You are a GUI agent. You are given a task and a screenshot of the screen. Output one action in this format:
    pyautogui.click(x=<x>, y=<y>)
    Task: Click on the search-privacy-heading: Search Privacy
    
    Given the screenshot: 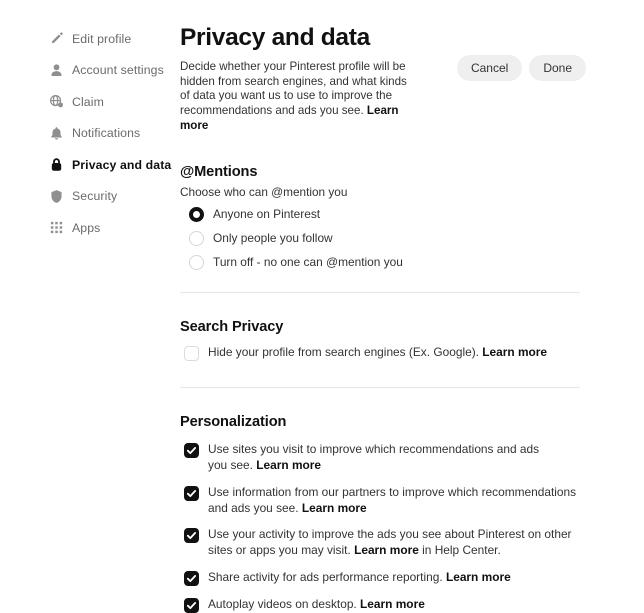 What is the action you would take?
    pyautogui.click(x=232, y=327)
    